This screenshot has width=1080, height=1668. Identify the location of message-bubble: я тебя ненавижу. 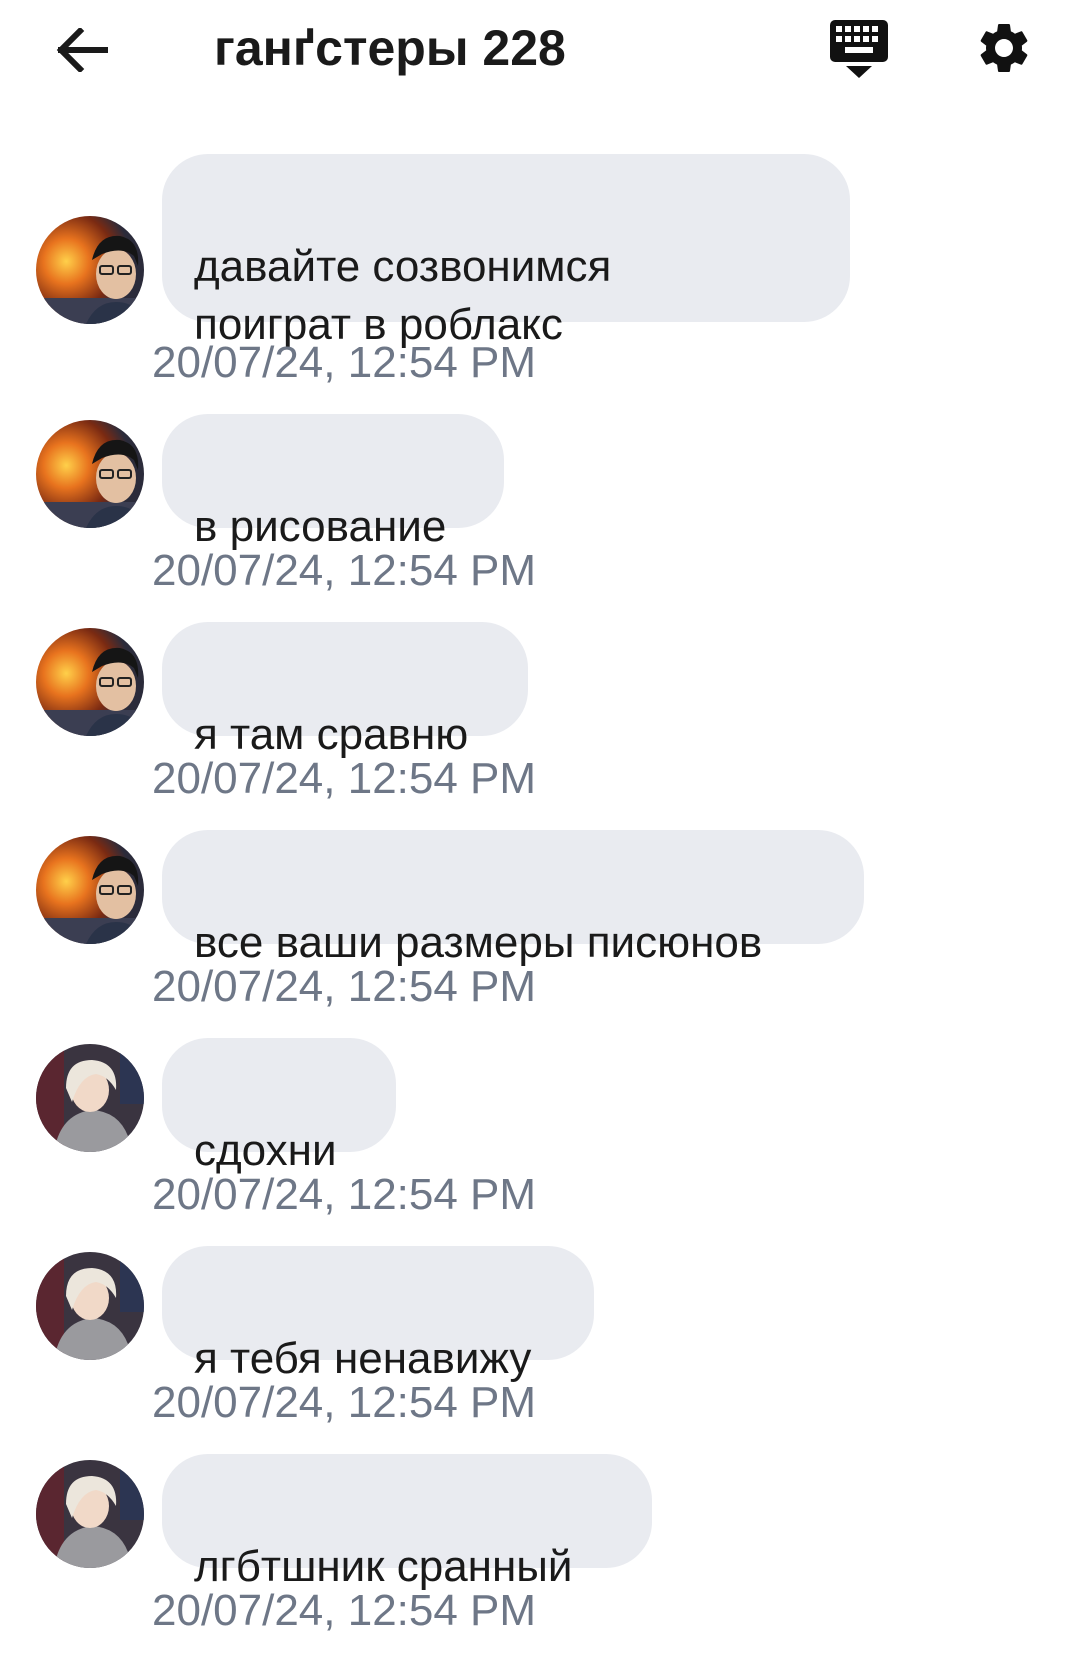
(378, 1314).